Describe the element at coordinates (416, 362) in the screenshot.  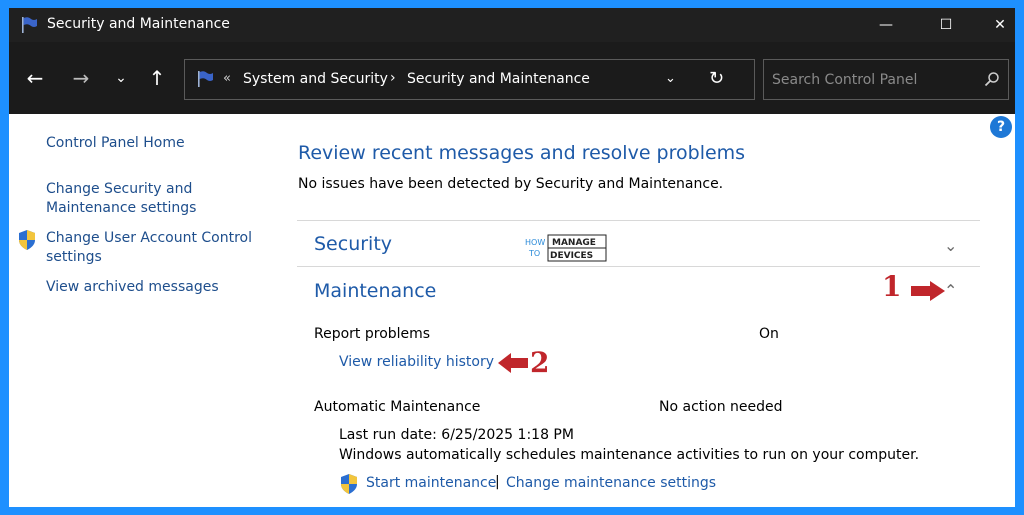
I see `view-reliability-history-link: View reliability history` at that location.